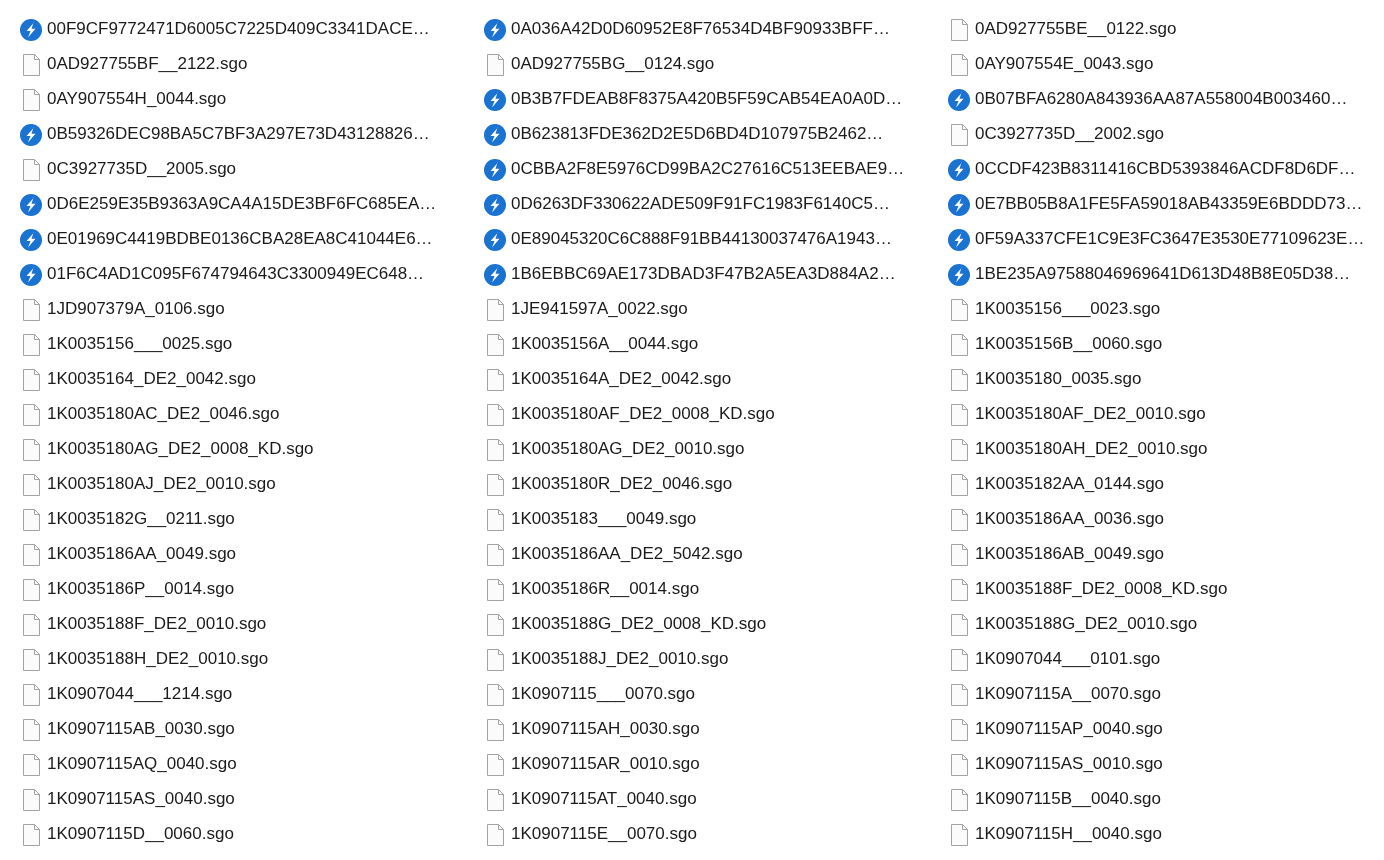  Describe the element at coordinates (622, 484) in the screenshot. I see `file-name: 1K0035180R_DE2_0046.sgo` at that location.